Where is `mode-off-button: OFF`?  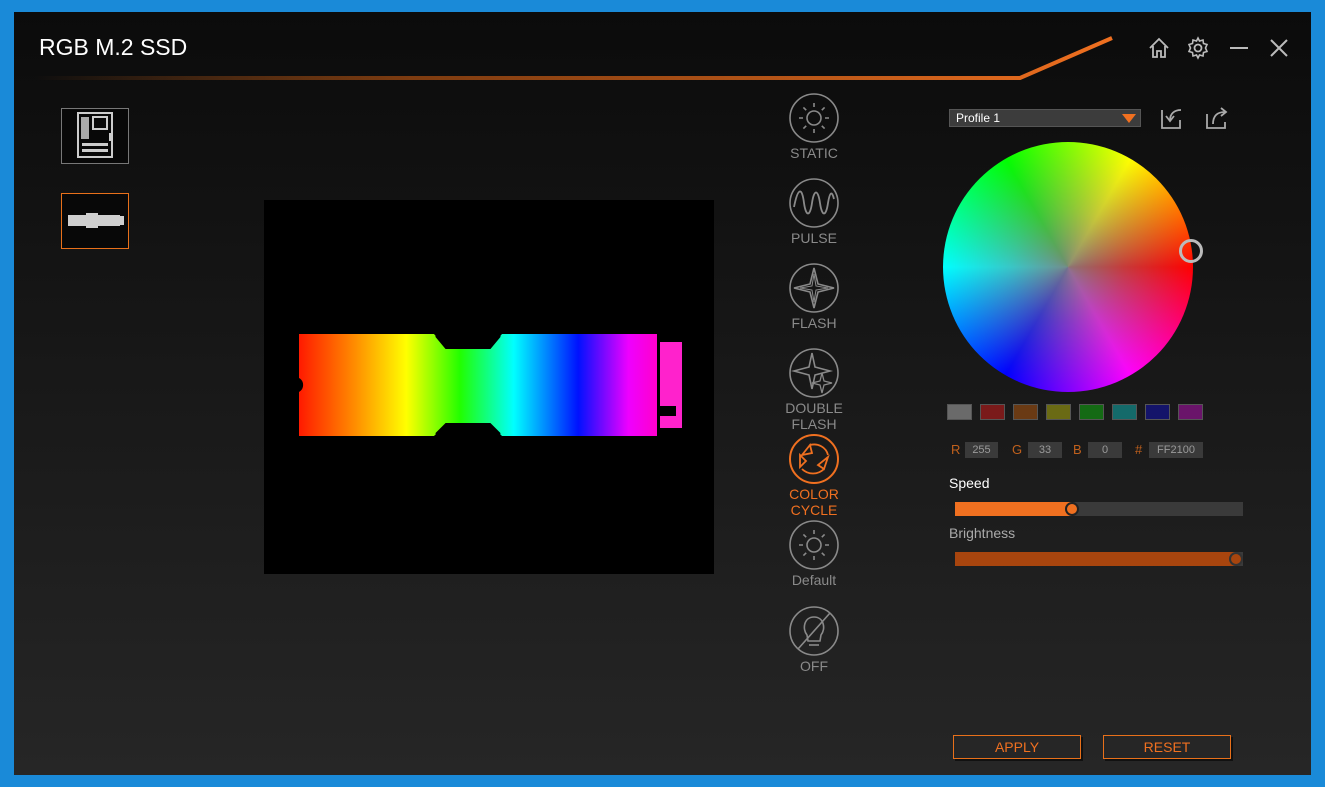 mode-off-button: OFF is located at coordinates (814, 639).